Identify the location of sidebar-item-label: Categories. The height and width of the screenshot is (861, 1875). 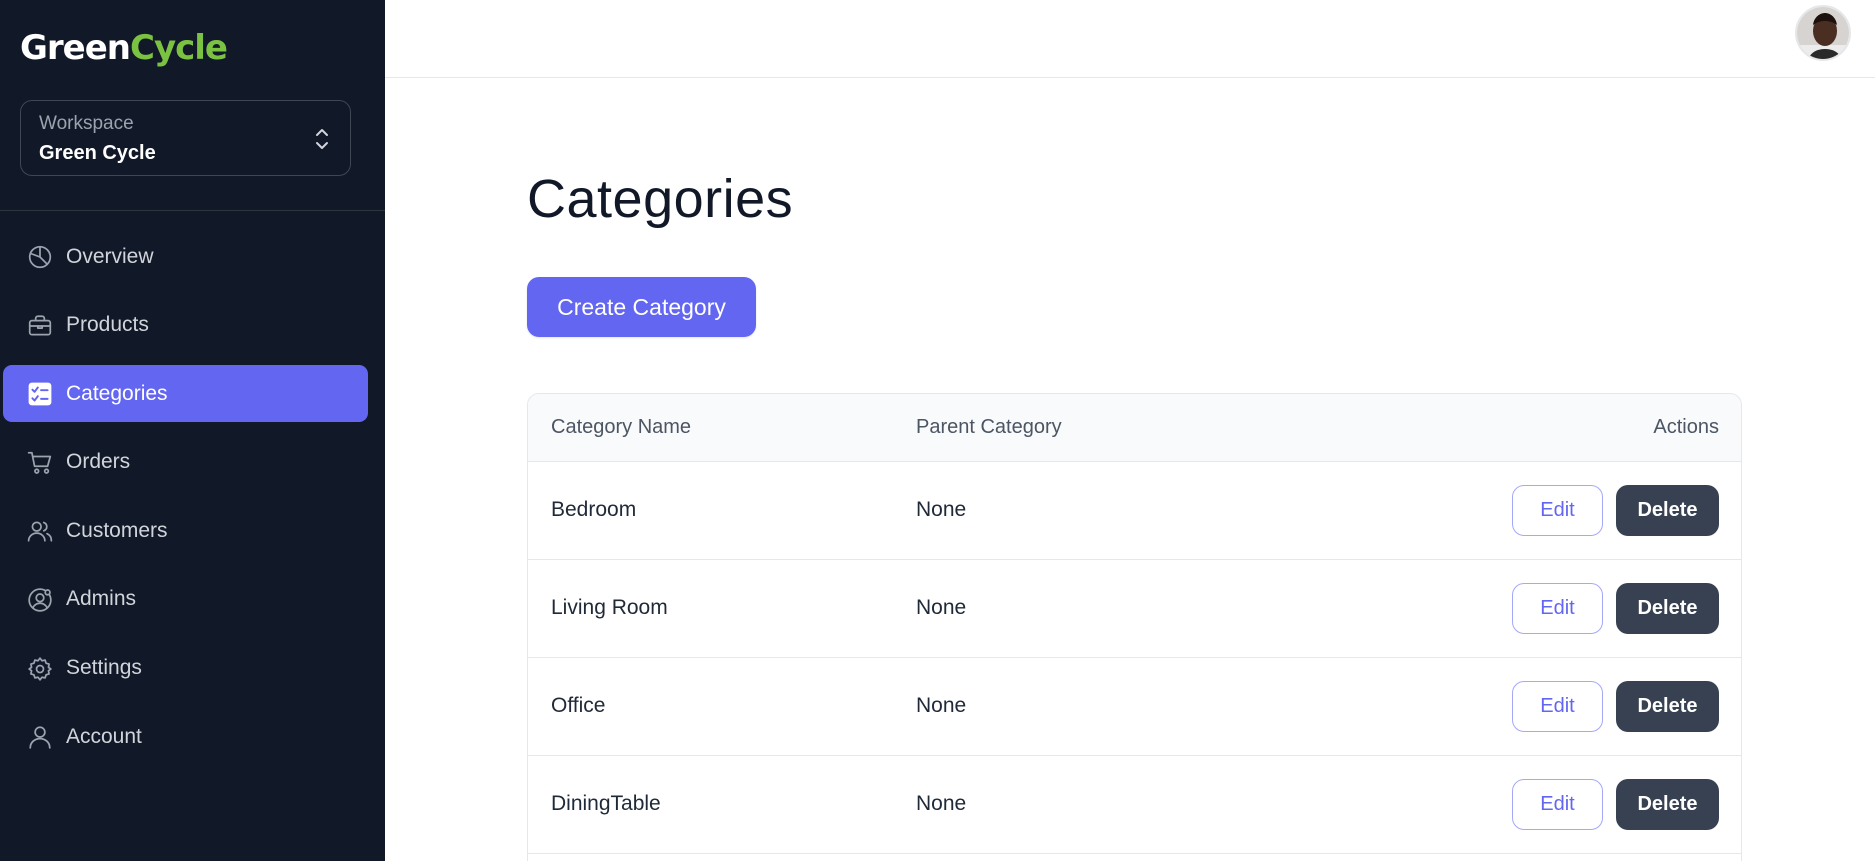
(117, 393).